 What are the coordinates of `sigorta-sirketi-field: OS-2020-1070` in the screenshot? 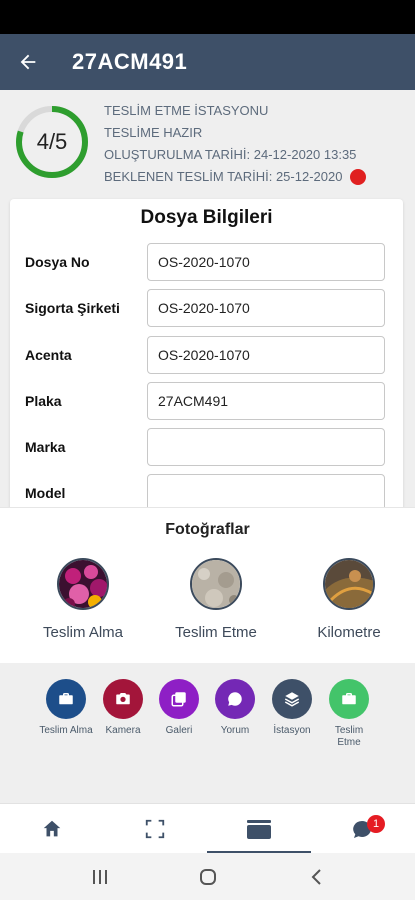 It's located at (266, 308).